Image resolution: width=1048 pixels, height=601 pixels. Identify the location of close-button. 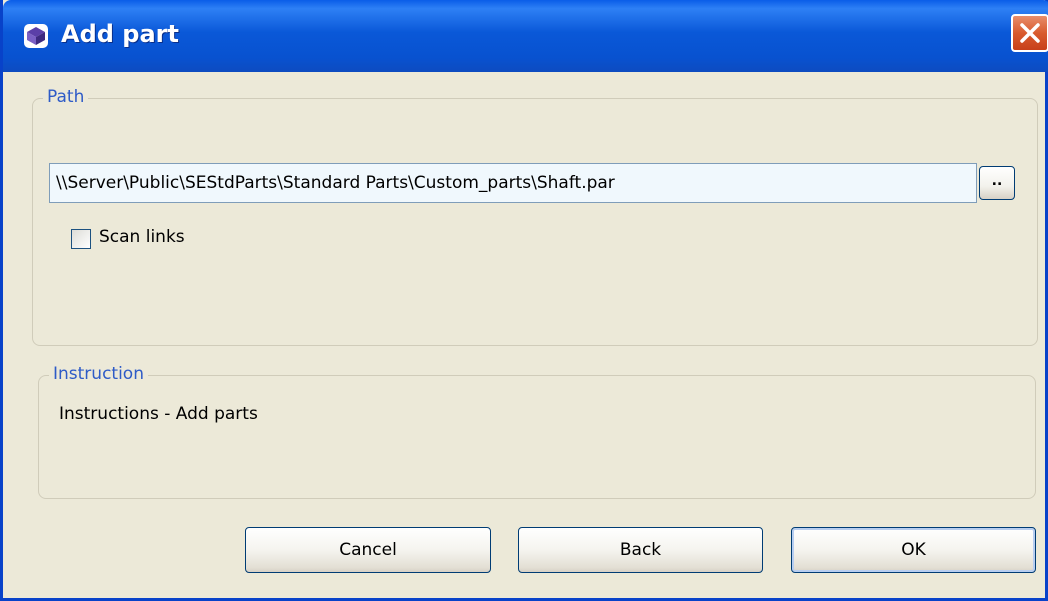
(1029, 33).